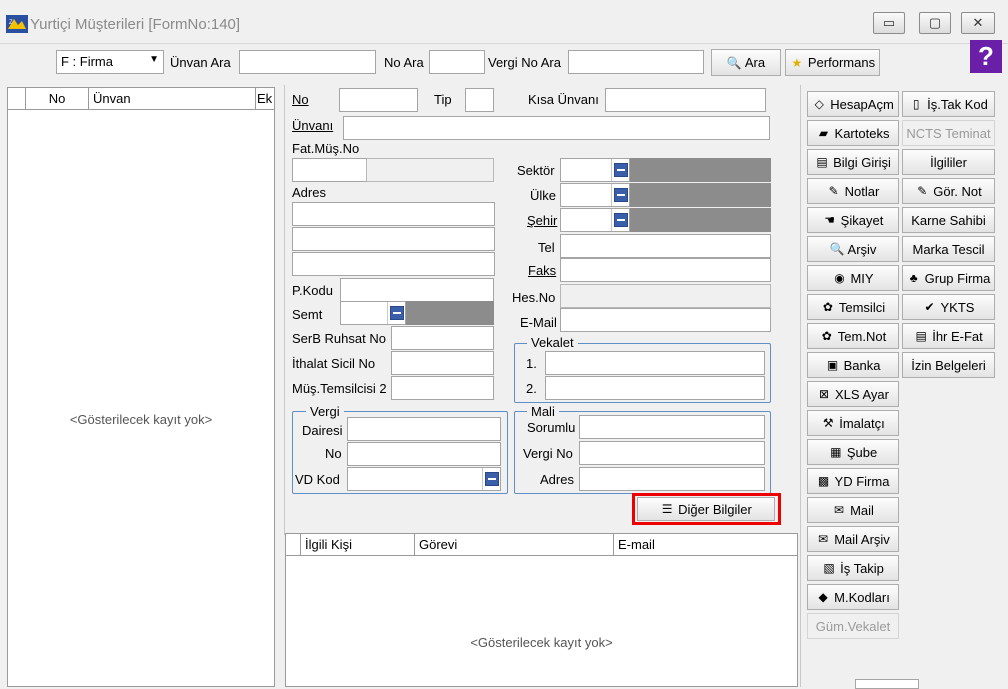  I want to click on mali-sorumlu-input, so click(672, 427).